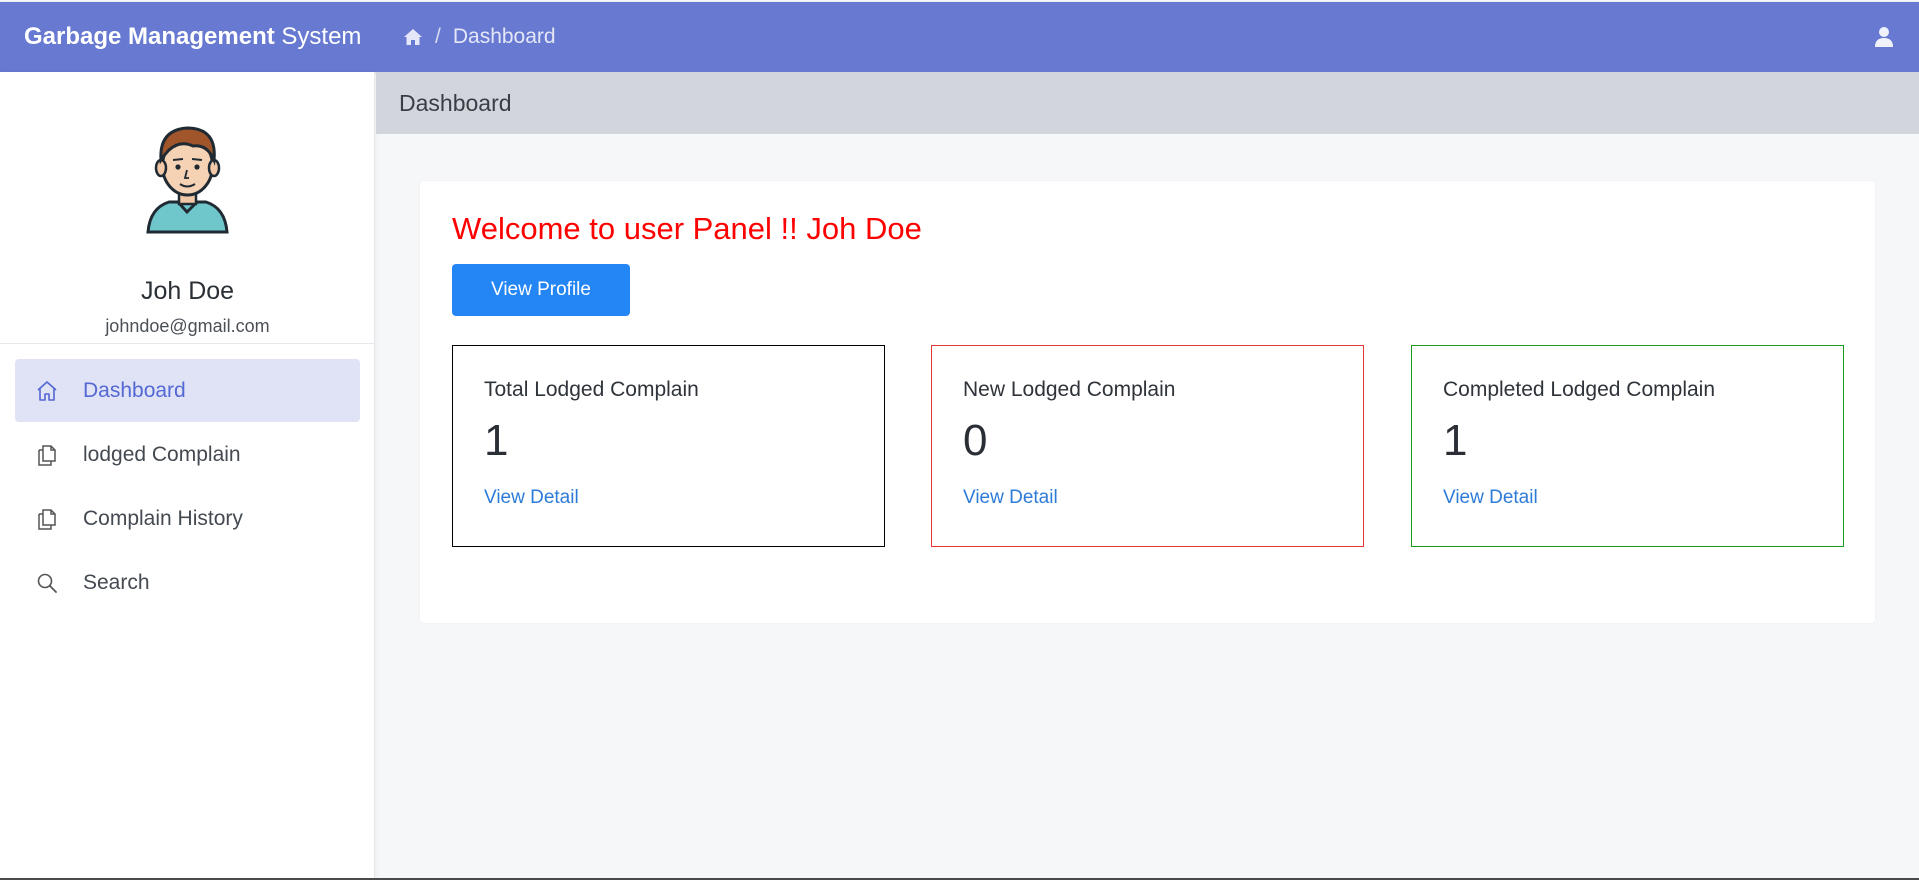 This screenshot has height=880, width=1919. What do you see at coordinates (47, 583) in the screenshot?
I see `search-icon` at bounding box center [47, 583].